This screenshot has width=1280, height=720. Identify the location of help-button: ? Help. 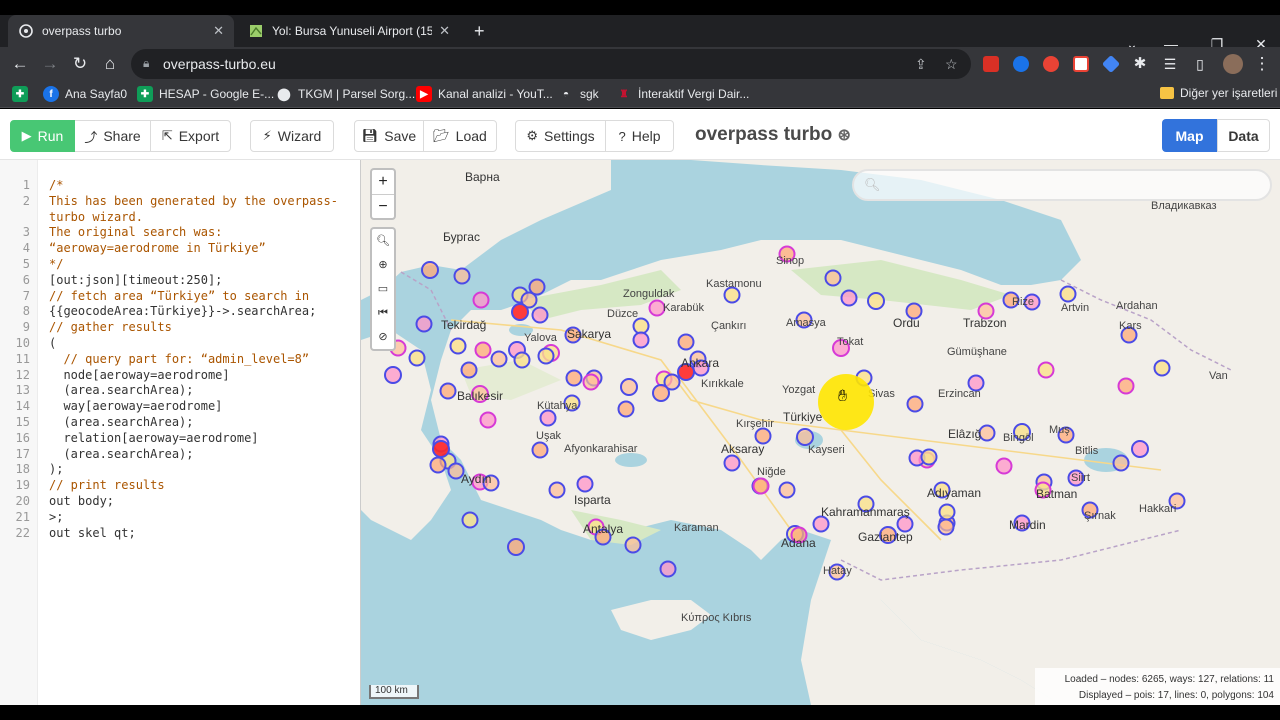
(639, 136).